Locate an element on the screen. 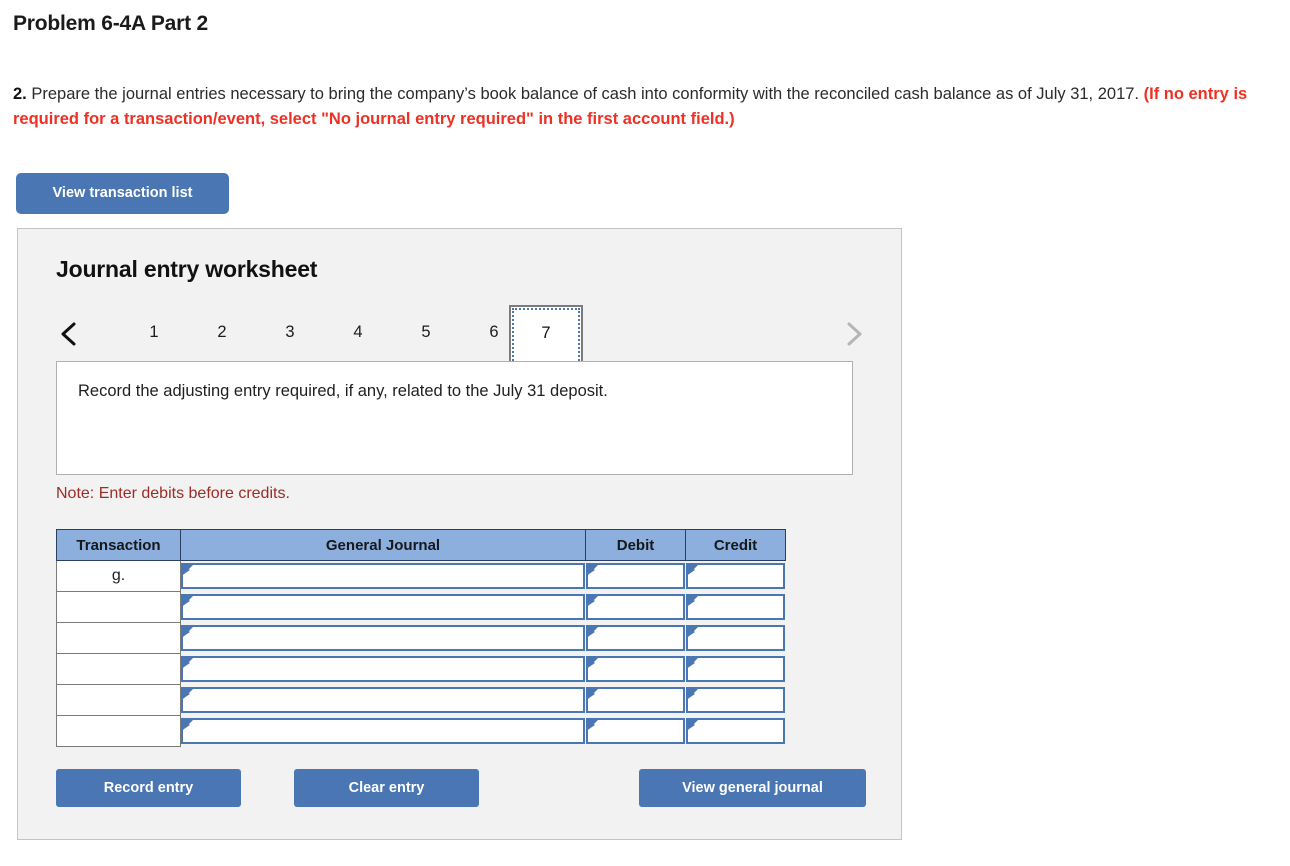  transaction-label-cell: g. is located at coordinates (118, 576).